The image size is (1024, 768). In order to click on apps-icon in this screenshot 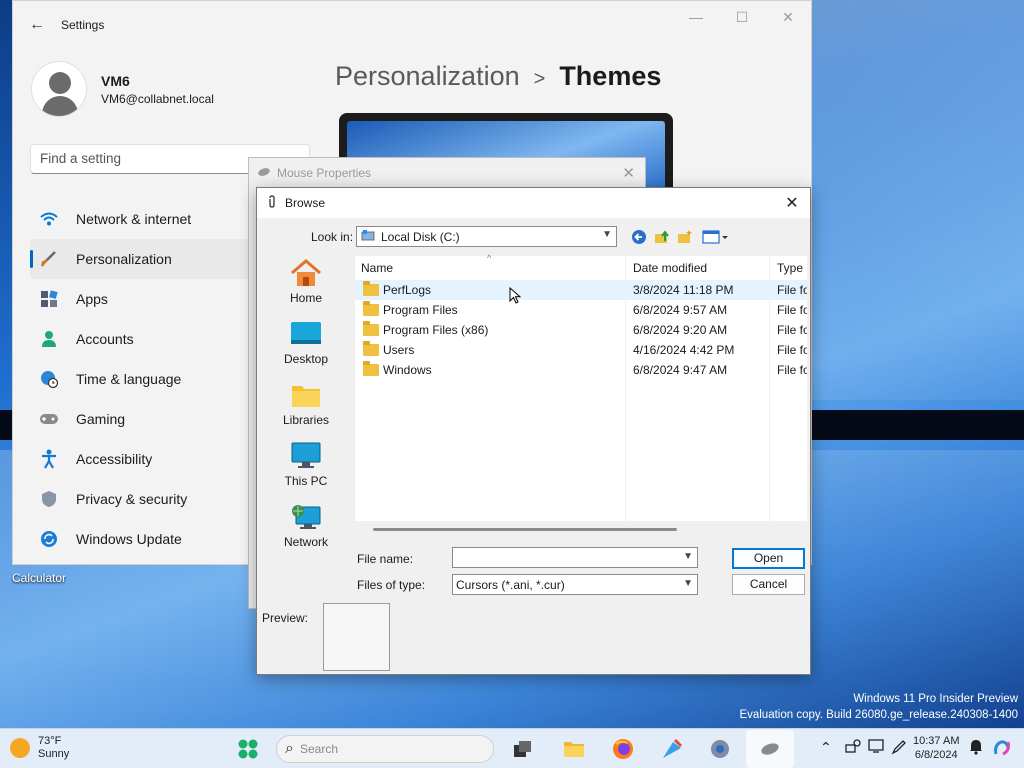, I will do `click(49, 299)`.